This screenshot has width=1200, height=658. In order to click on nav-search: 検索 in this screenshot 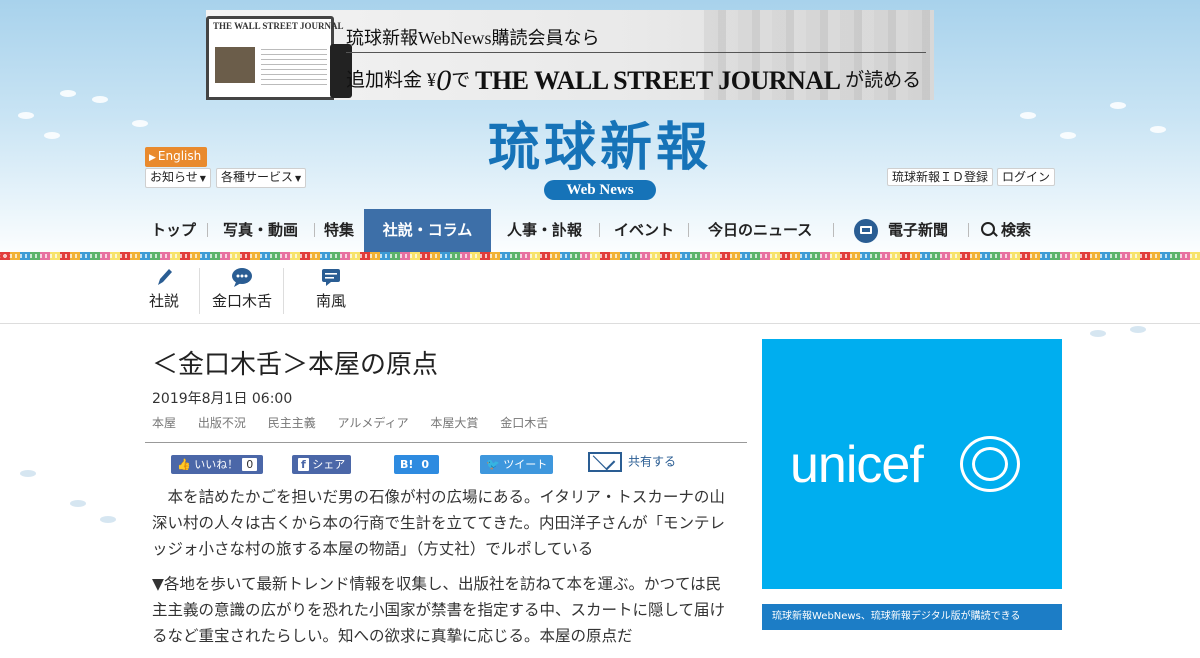, I will do `click(1006, 230)`.